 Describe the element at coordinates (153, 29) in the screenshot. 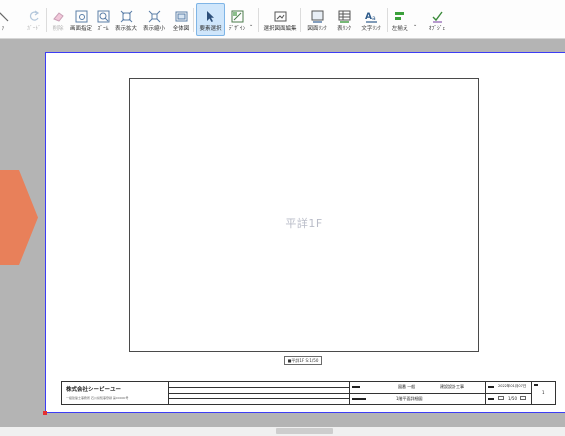

I see `zoom-out-label: 表示縮小` at that location.